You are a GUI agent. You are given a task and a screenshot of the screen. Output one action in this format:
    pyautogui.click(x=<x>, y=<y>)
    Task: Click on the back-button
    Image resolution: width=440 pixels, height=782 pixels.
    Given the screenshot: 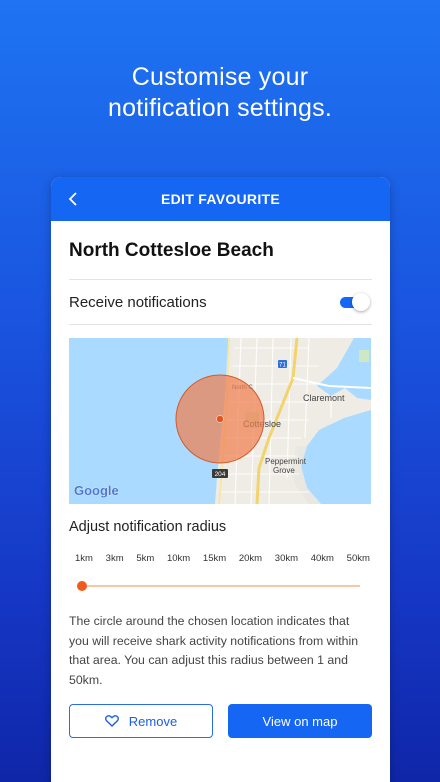 What is the action you would take?
    pyautogui.click(x=73, y=199)
    